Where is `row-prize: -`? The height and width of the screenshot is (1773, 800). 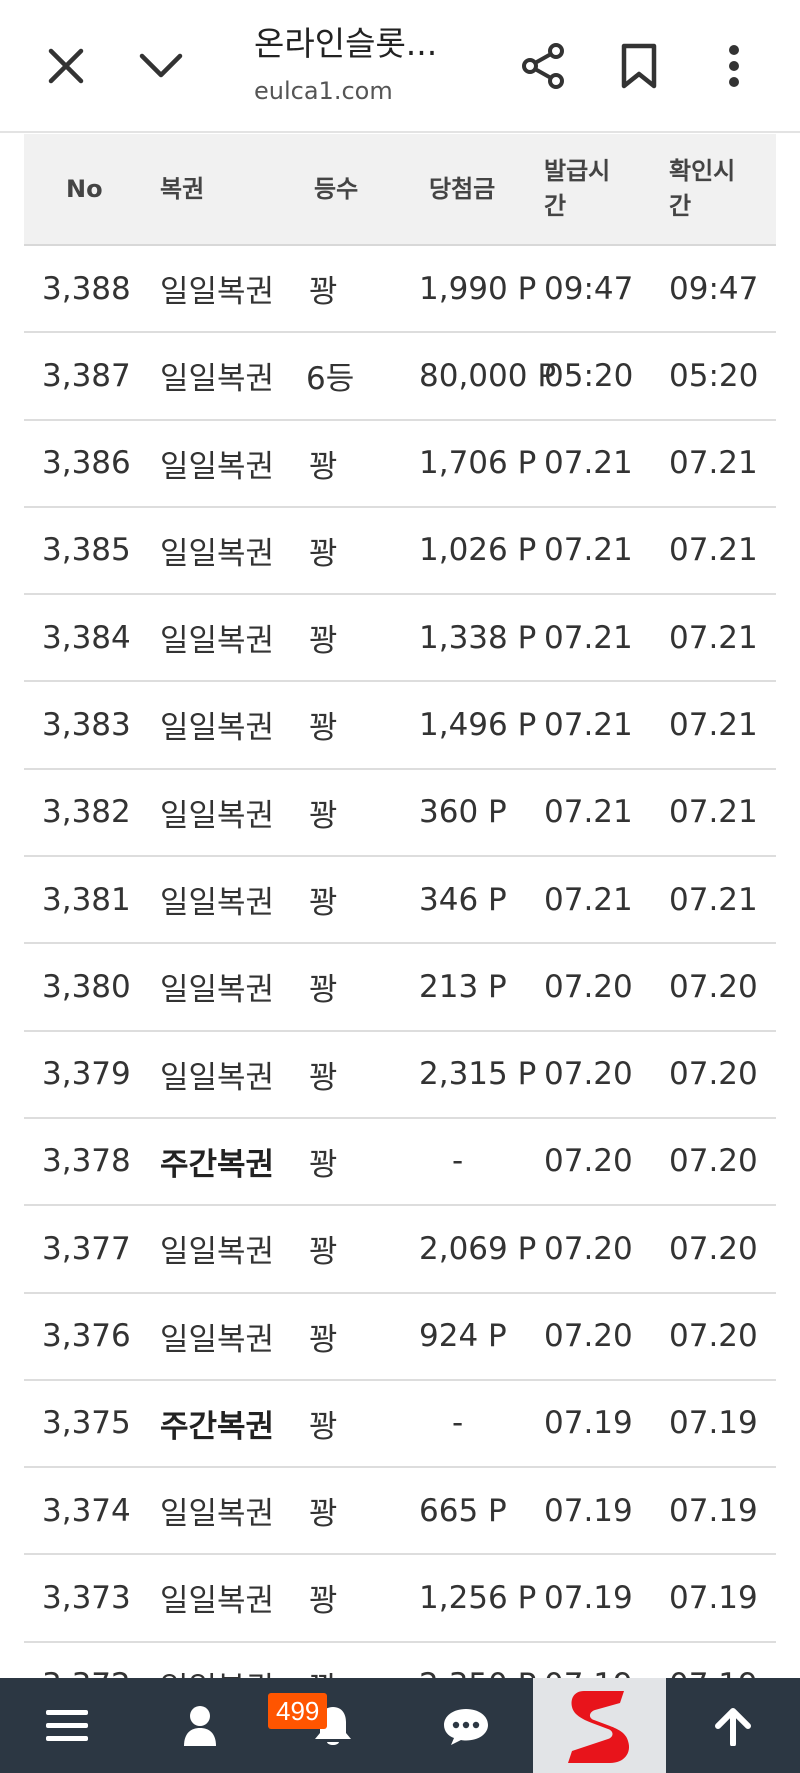 row-prize: - is located at coordinates (458, 1423).